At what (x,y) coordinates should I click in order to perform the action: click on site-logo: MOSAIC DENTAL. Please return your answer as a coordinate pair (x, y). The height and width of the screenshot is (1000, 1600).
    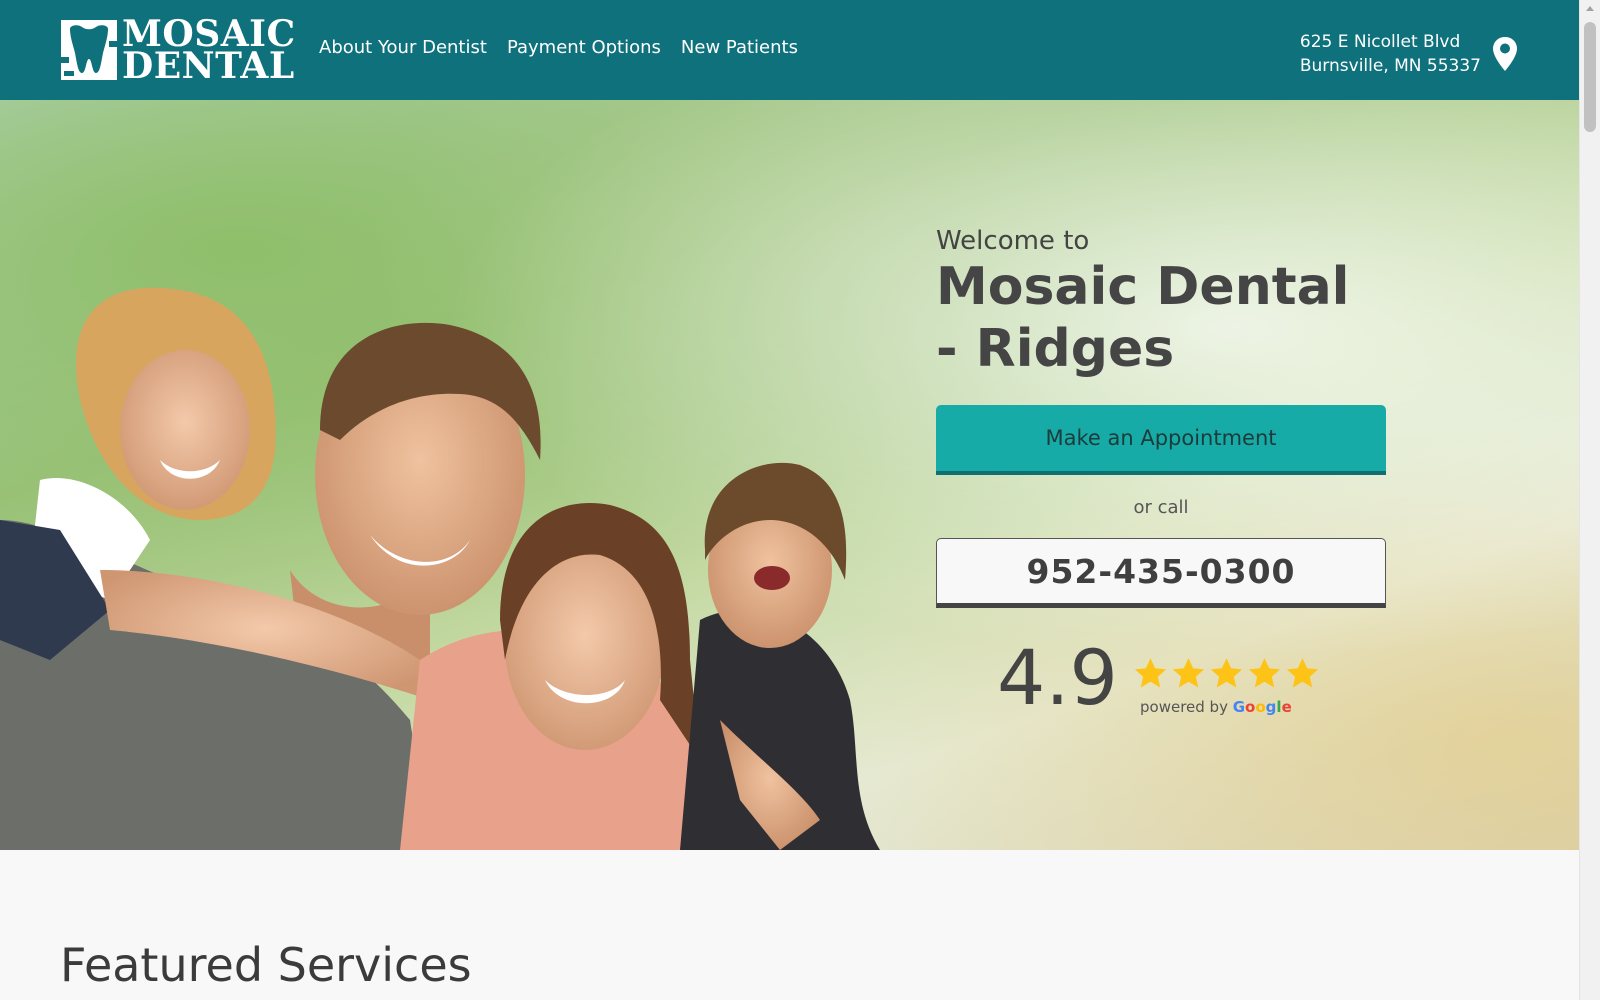
    Looking at the image, I should click on (178, 51).